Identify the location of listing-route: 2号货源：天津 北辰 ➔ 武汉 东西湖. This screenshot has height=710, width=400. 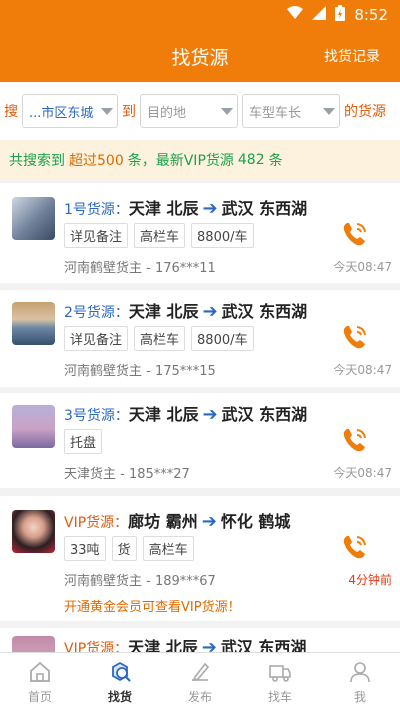
(185, 310).